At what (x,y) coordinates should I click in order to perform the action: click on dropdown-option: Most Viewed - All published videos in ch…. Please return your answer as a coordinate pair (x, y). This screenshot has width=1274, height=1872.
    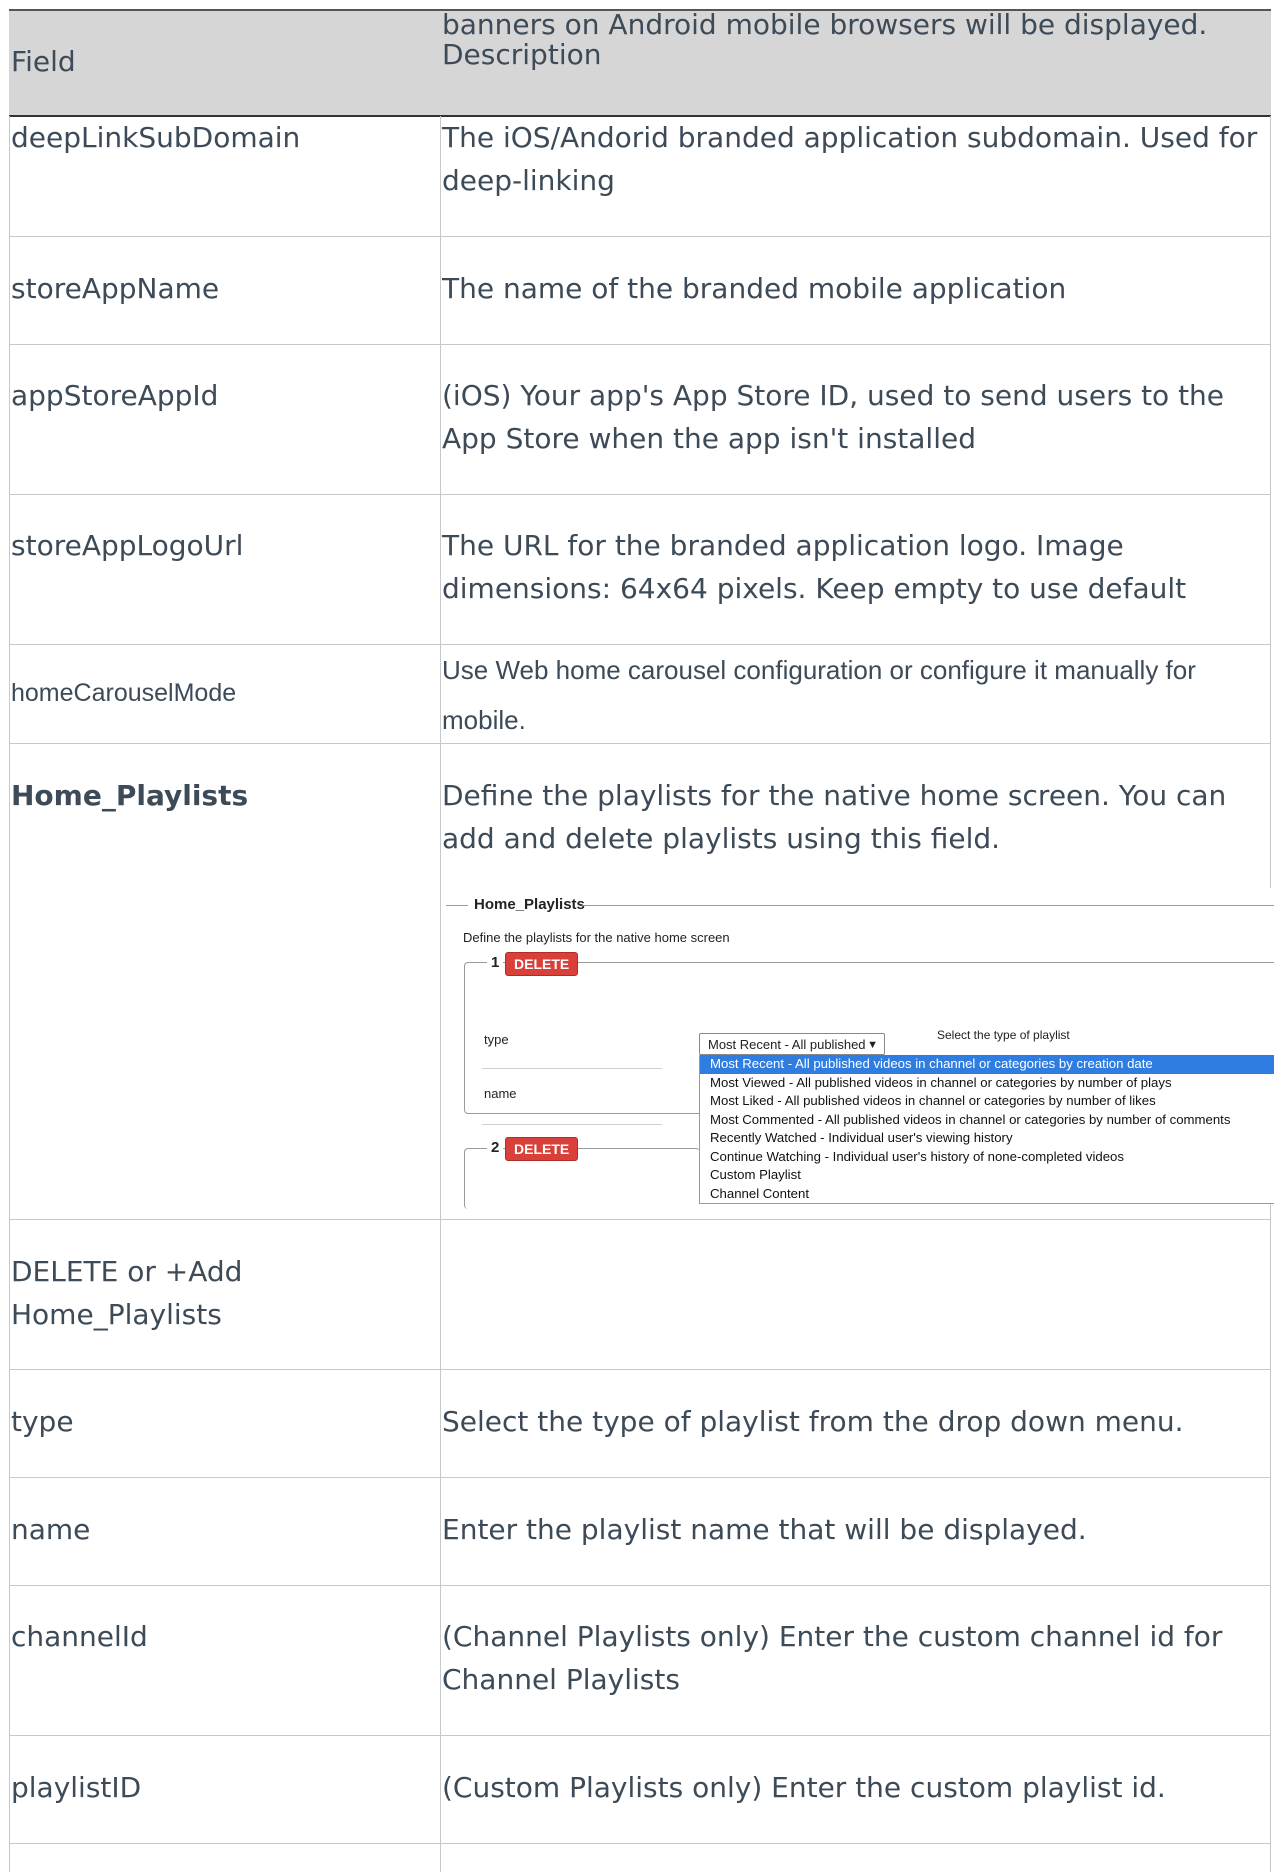
    Looking at the image, I should click on (987, 1083).